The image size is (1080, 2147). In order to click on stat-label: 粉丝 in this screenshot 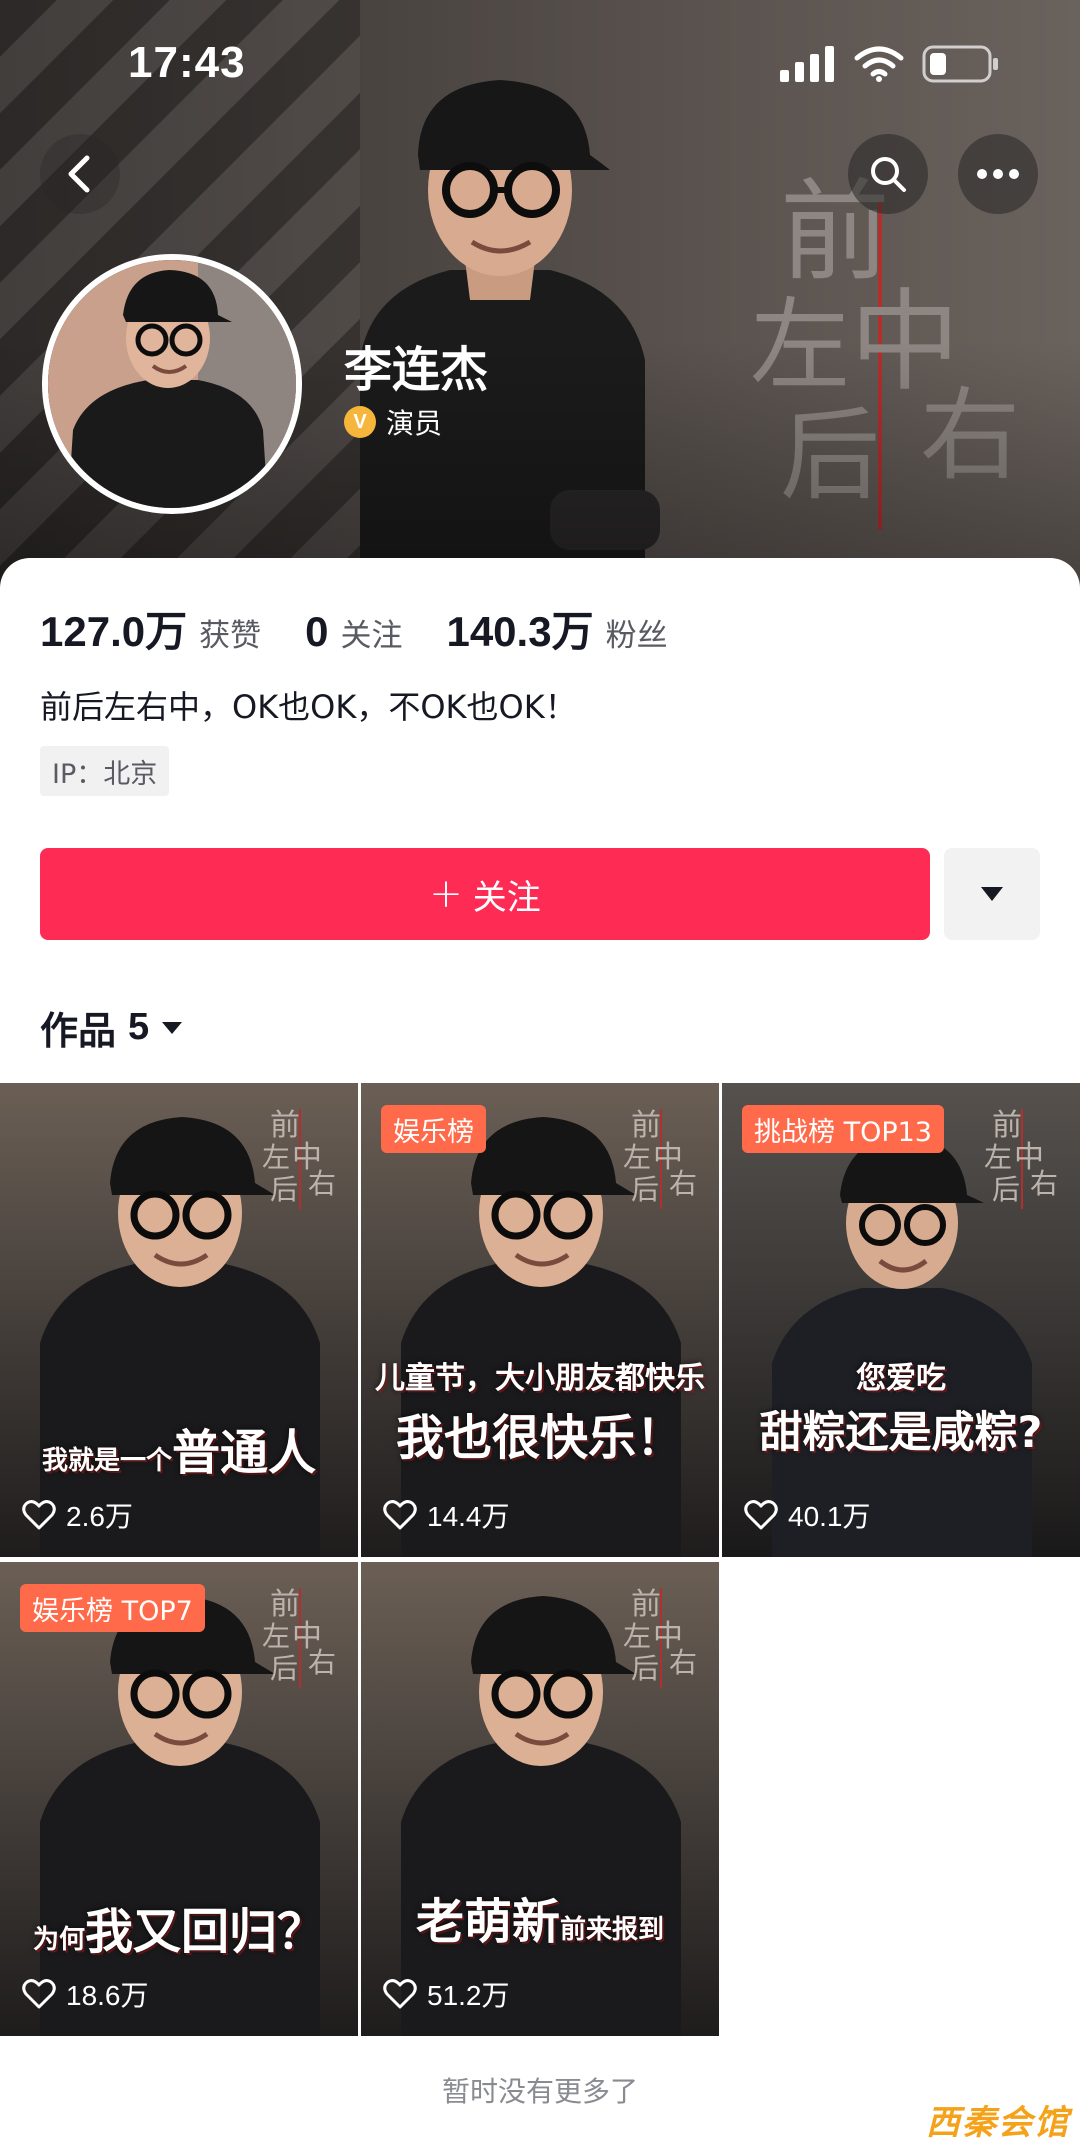, I will do `click(636, 636)`.